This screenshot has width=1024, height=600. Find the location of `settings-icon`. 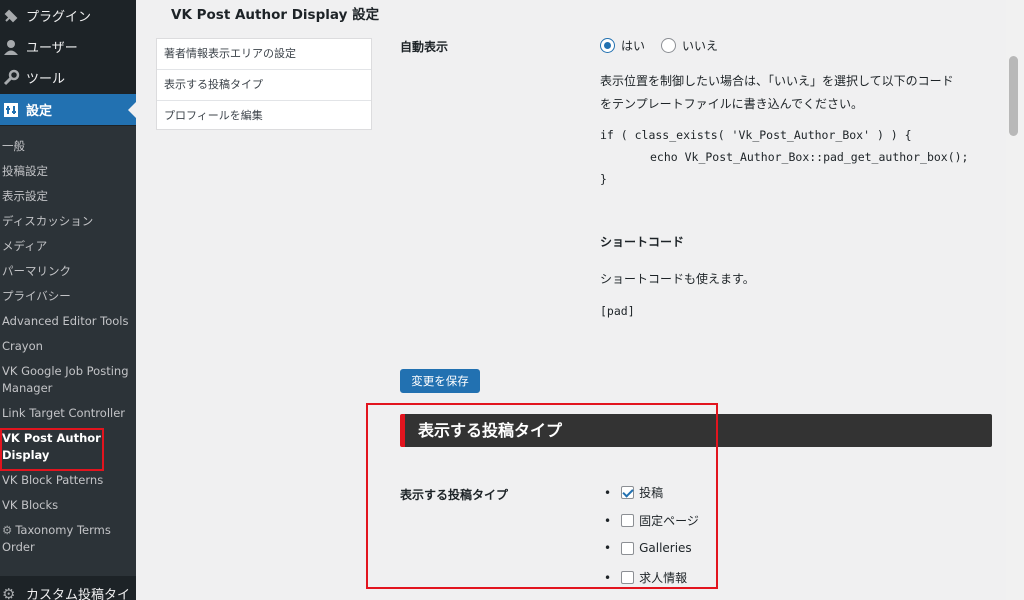

settings-icon is located at coordinates (11, 110).